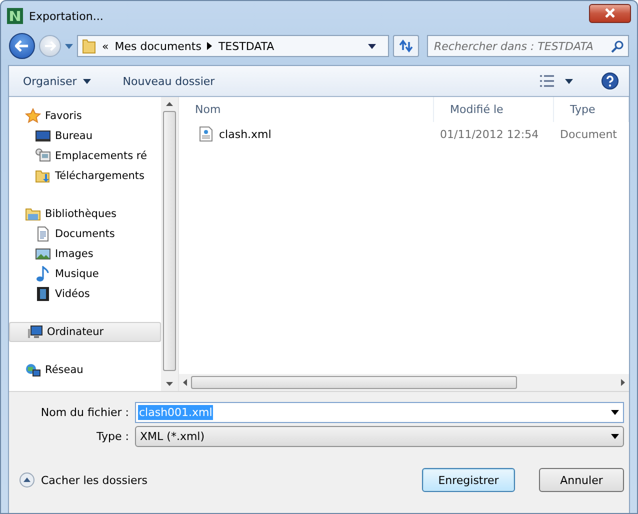  I want to click on monitor-icon, so click(43, 136).